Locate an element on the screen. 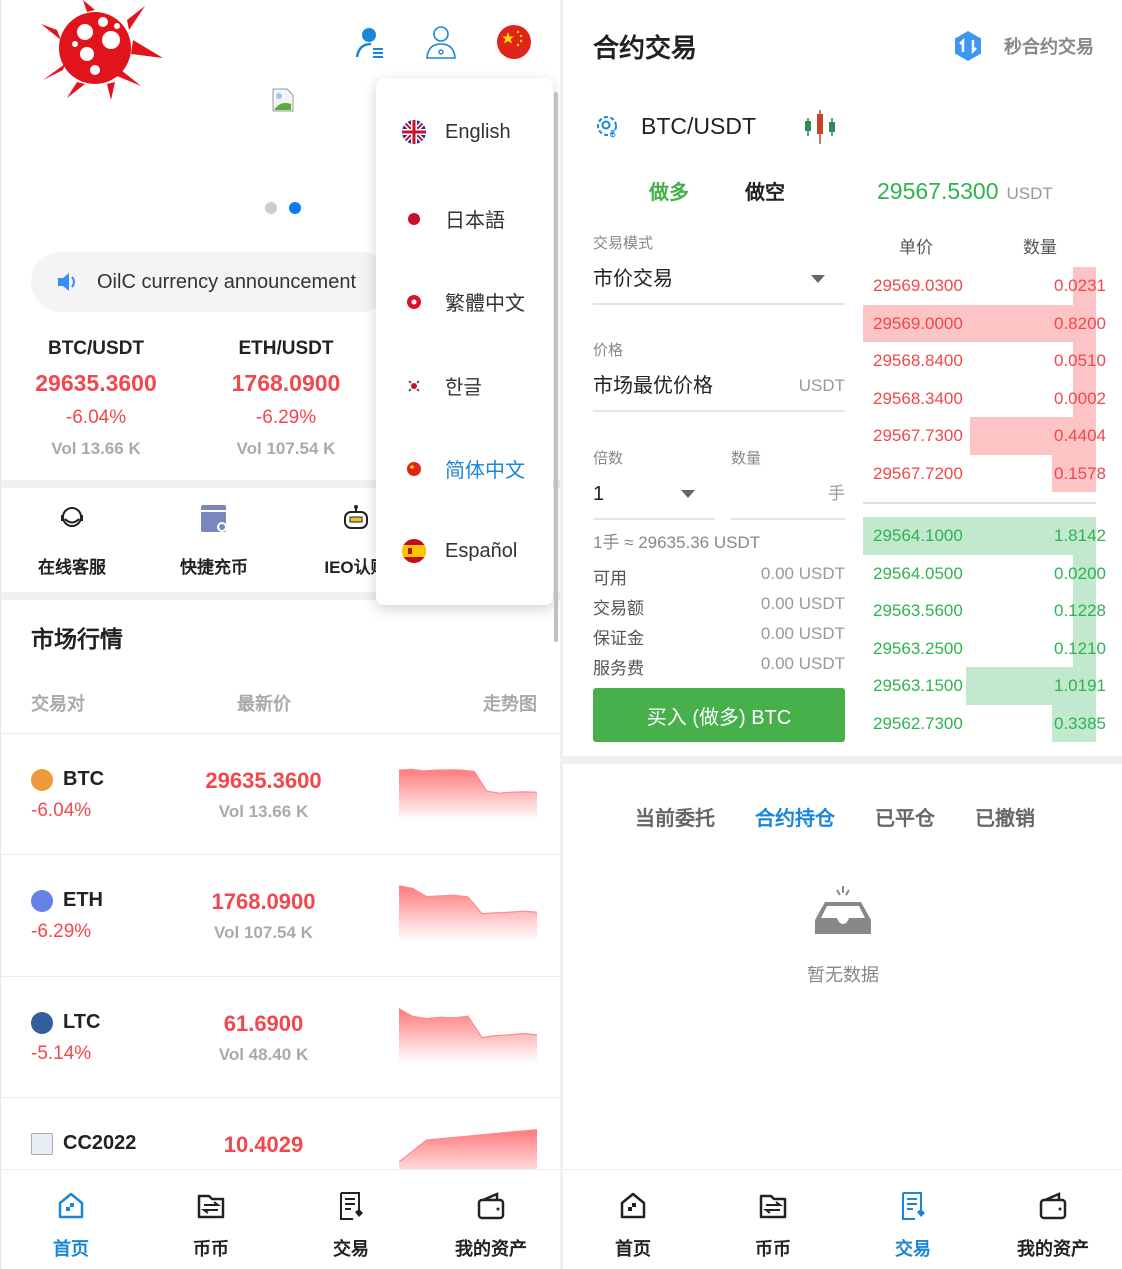 The image size is (1122, 1269). user-profile-icon is located at coordinates (371, 42).